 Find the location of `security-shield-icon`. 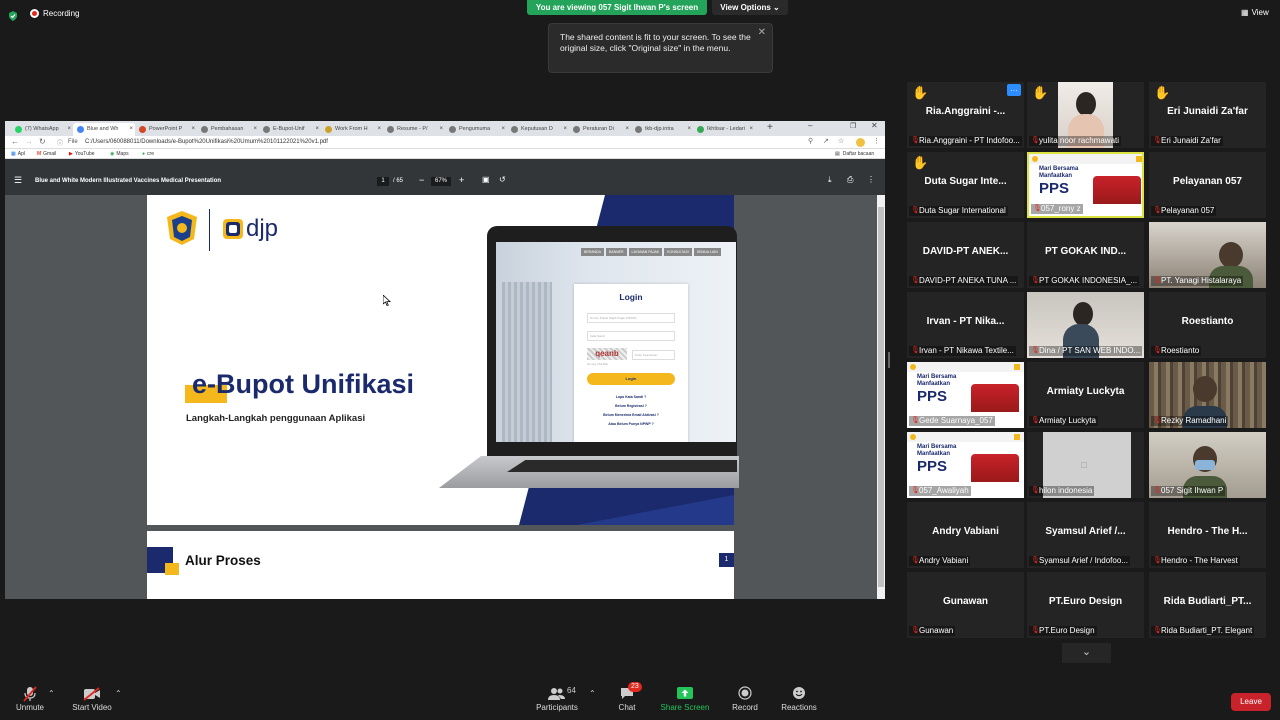

security-shield-icon is located at coordinates (13, 14).